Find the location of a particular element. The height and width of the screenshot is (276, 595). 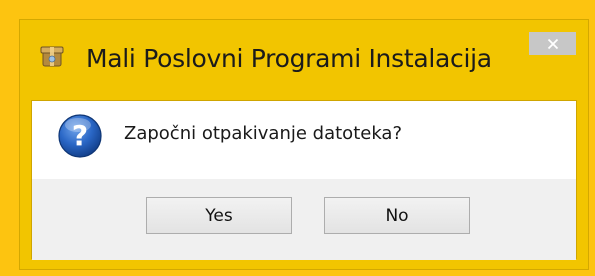

close-icon is located at coordinates (553, 44).